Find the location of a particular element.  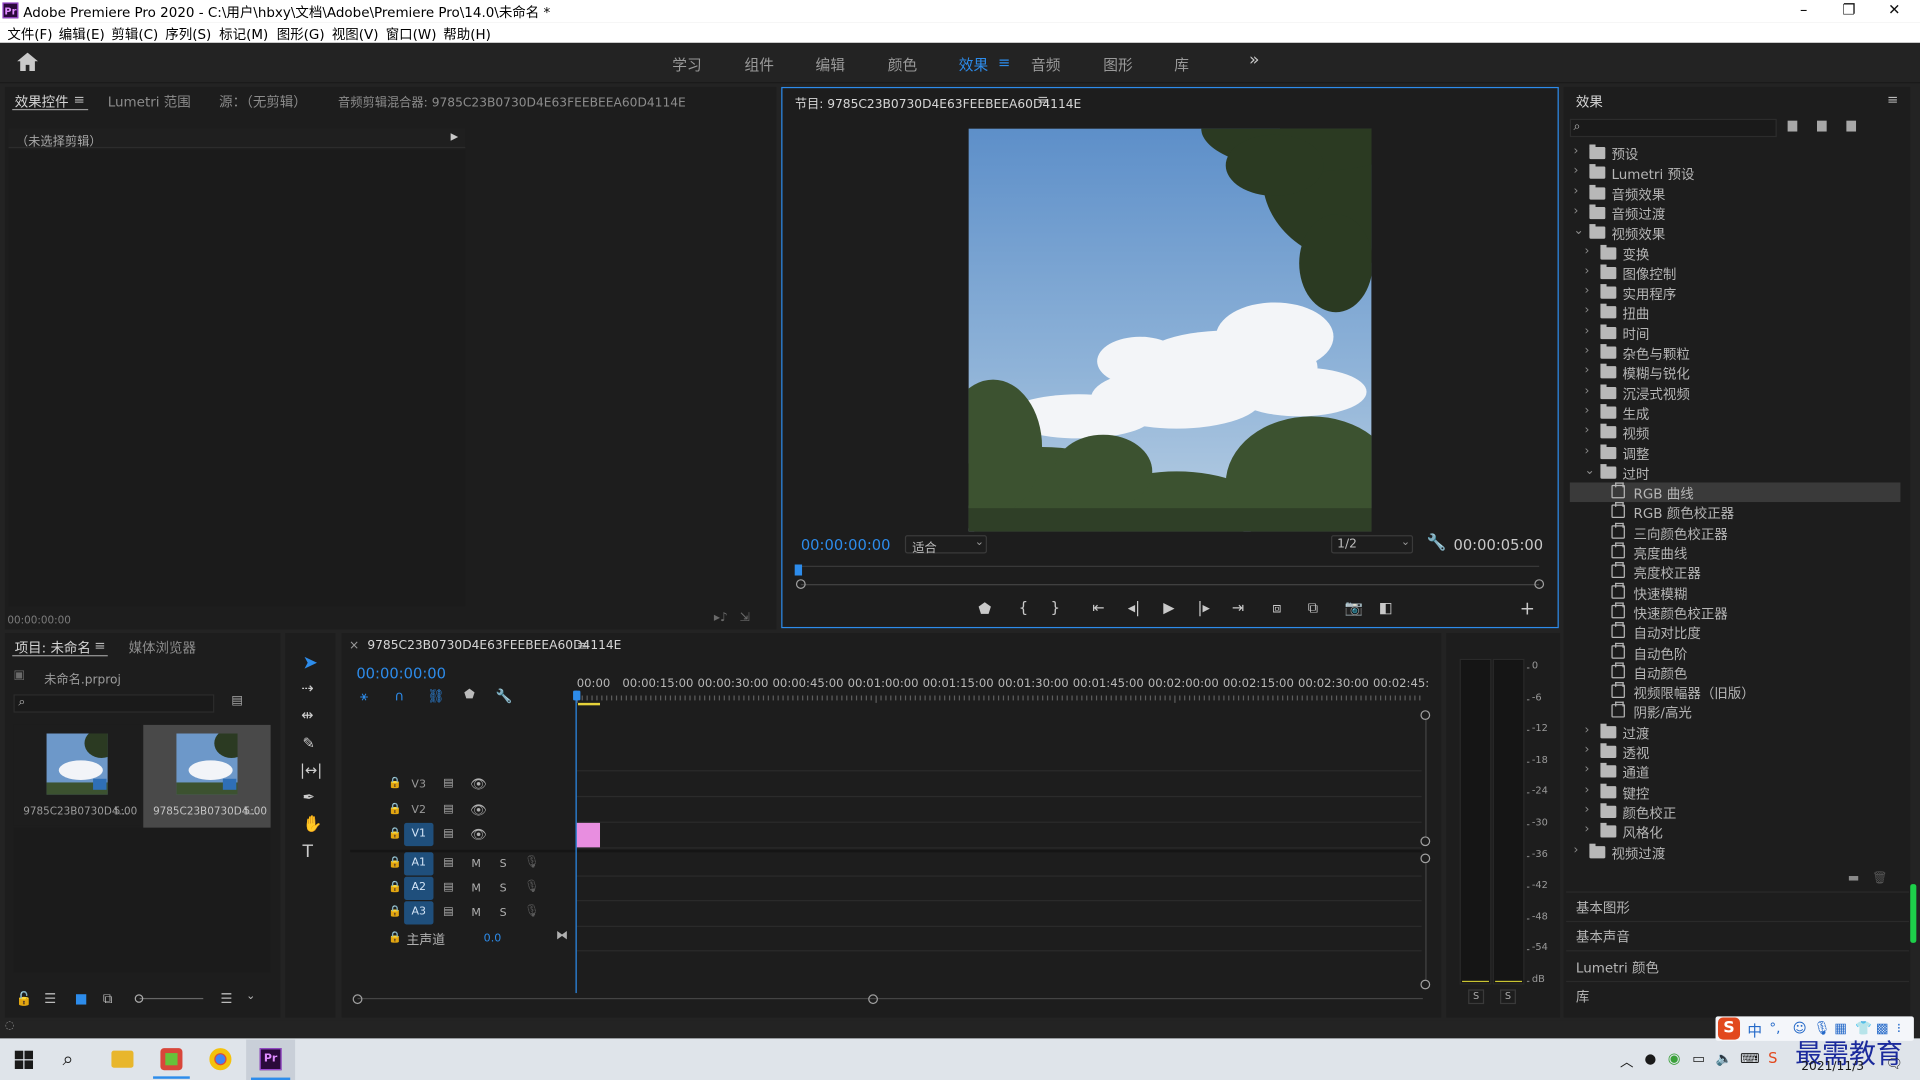

selection-tool-icon: ➤ is located at coordinates (309, 662).